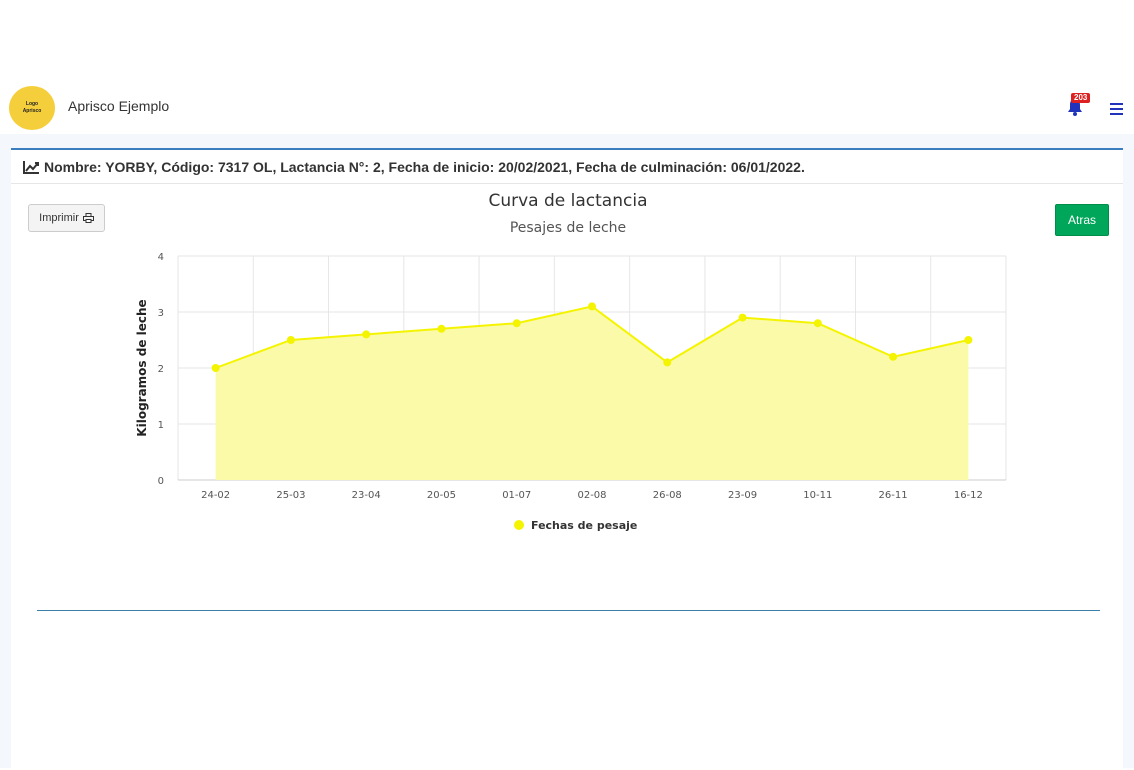 The width and height of the screenshot is (1134, 770). I want to click on legend-marker, so click(519, 525).